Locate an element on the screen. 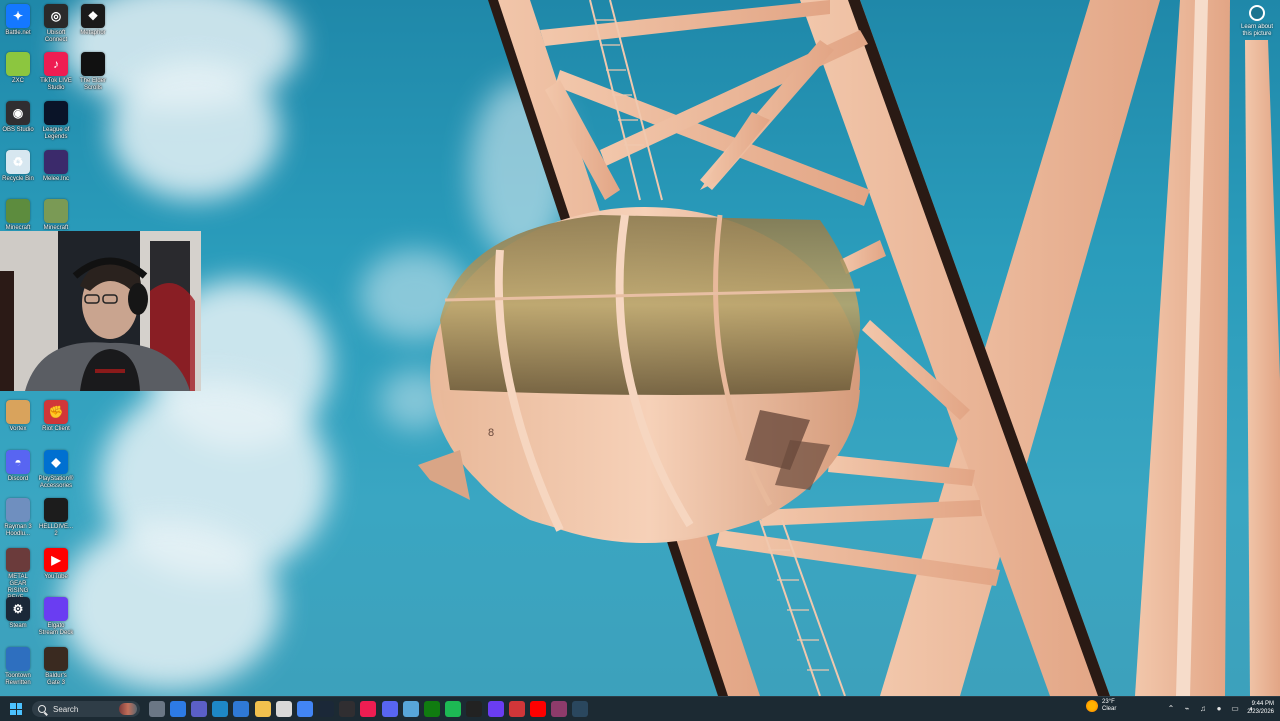 The width and height of the screenshot is (1280, 721). desktop-icon-vortex: Vortex is located at coordinates (18, 416).